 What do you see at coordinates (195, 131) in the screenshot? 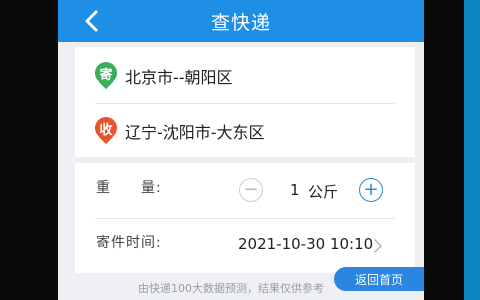
I see `receiver-address: 辽宁-沈阳市-大东区` at bounding box center [195, 131].